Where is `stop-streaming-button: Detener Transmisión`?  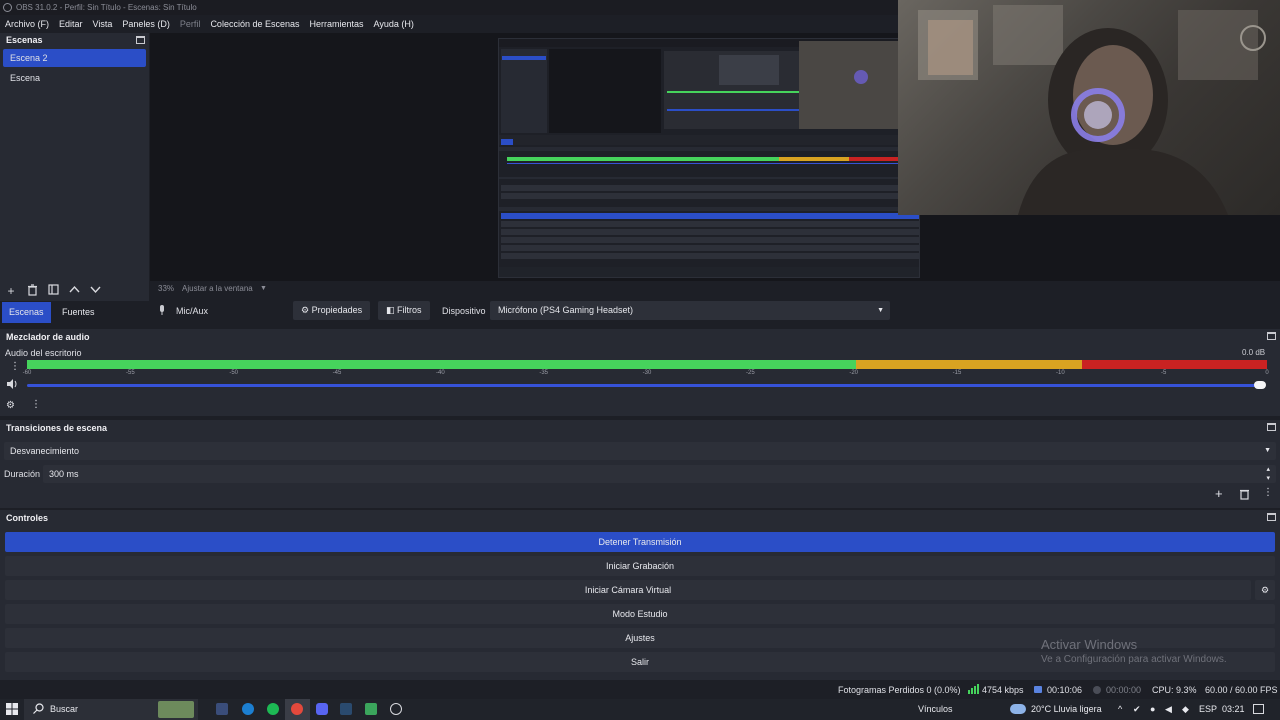 stop-streaming-button: Detener Transmisión is located at coordinates (640, 542).